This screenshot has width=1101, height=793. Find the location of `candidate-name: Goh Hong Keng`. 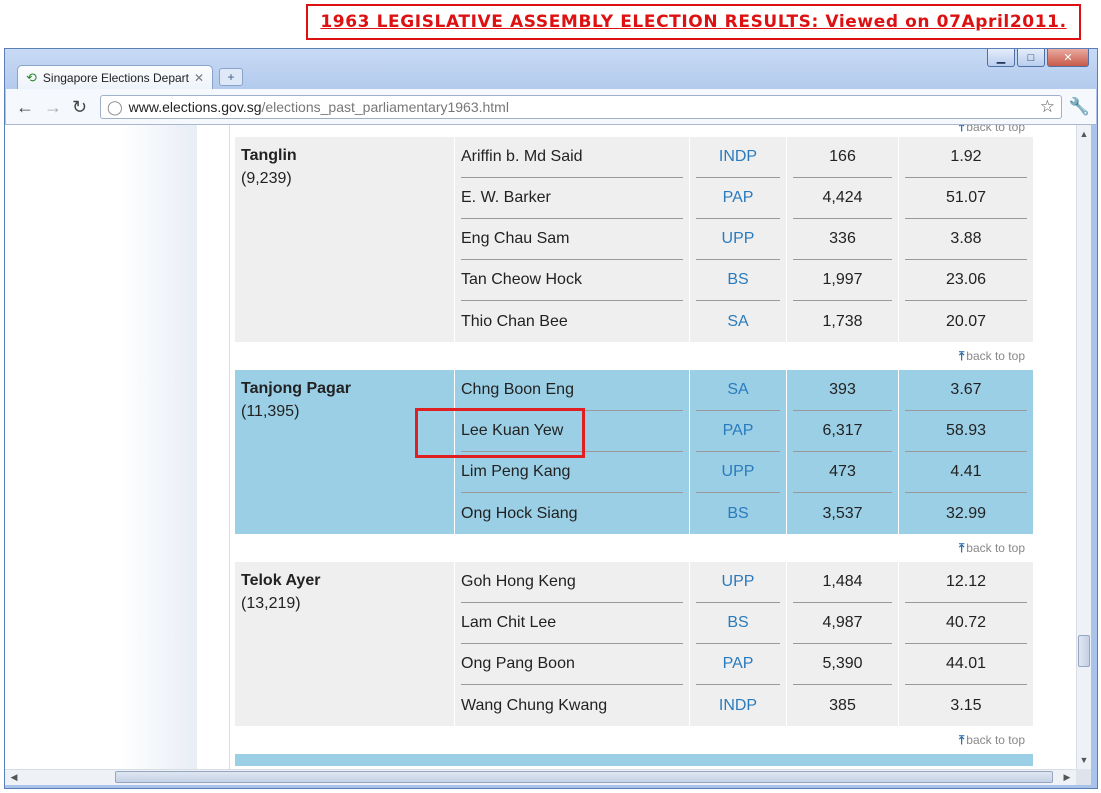

candidate-name: Goh Hong Keng is located at coordinates (572, 582).